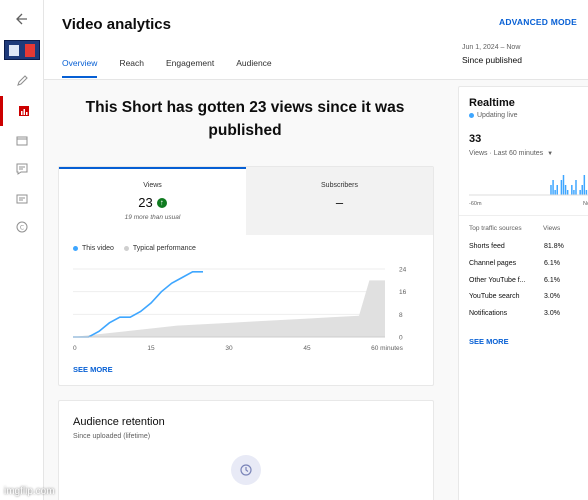 The width and height of the screenshot is (588, 500). Describe the element at coordinates (552, 228) in the screenshot. I see `traffic-sources-col: Views` at that location.